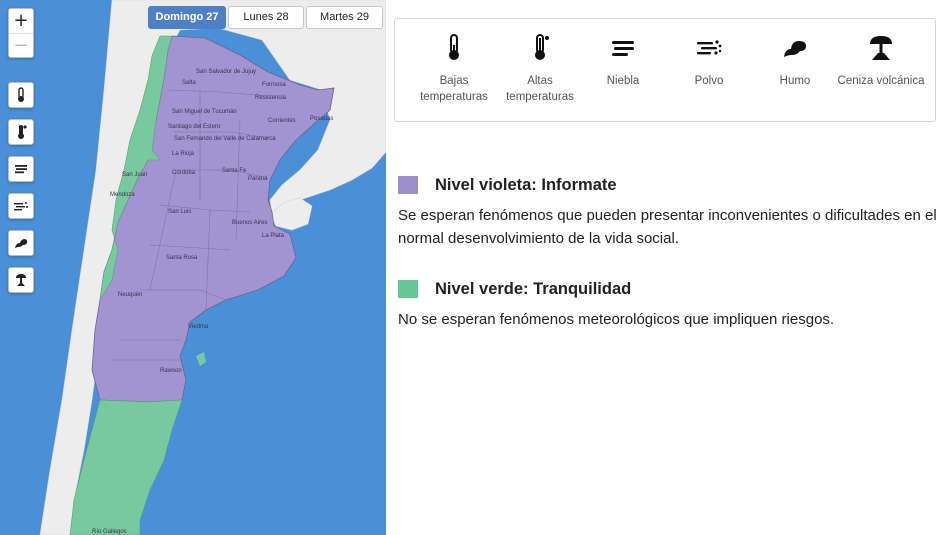  What do you see at coordinates (540, 69) in the screenshot?
I see `phenomenon-altas-temperaturas: Altas temperaturas` at bounding box center [540, 69].